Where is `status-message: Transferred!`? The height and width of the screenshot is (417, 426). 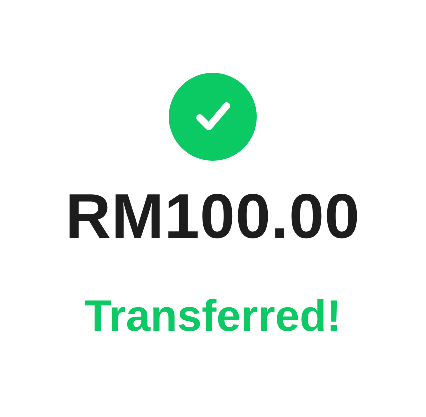 status-message: Transferred! is located at coordinates (213, 317).